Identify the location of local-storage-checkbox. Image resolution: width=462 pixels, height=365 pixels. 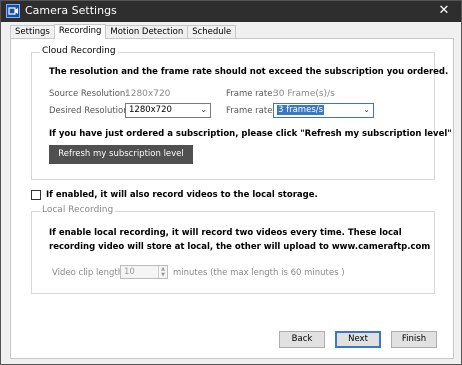
(36, 195).